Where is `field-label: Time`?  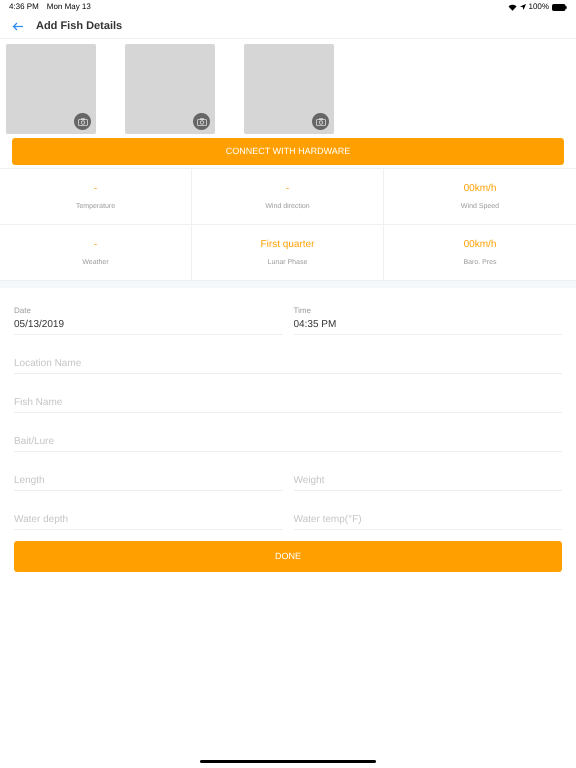 field-label: Time is located at coordinates (303, 311).